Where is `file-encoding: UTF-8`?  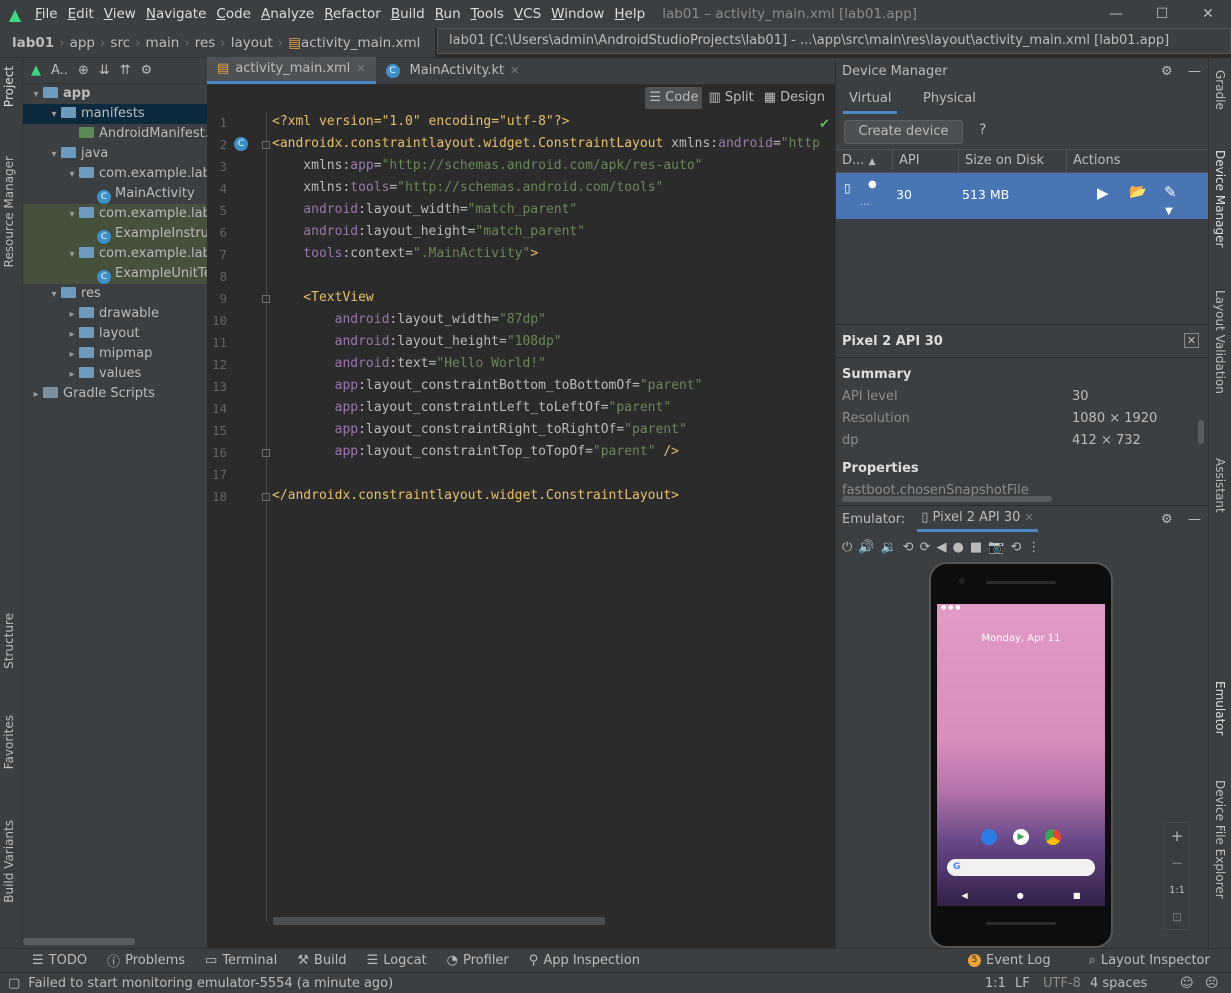 file-encoding: UTF-8 is located at coordinates (1062, 983).